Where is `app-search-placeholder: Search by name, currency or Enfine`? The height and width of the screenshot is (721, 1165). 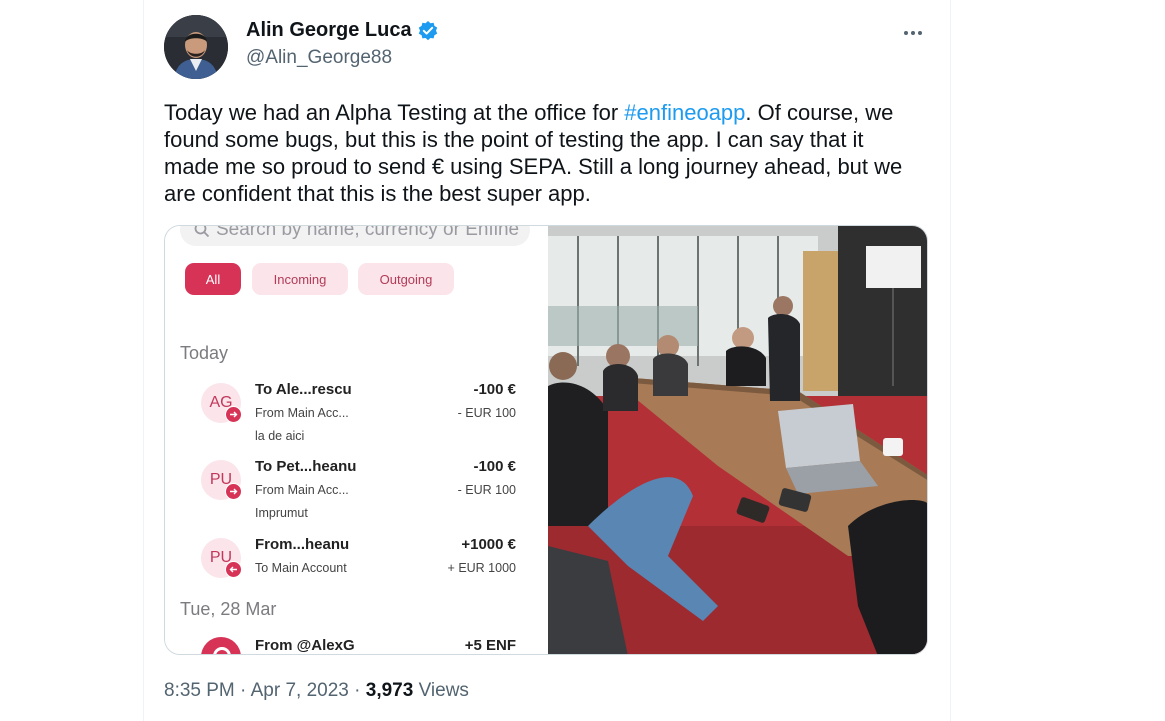
app-search-placeholder: Search by name, currency or Enfine is located at coordinates (368, 233).